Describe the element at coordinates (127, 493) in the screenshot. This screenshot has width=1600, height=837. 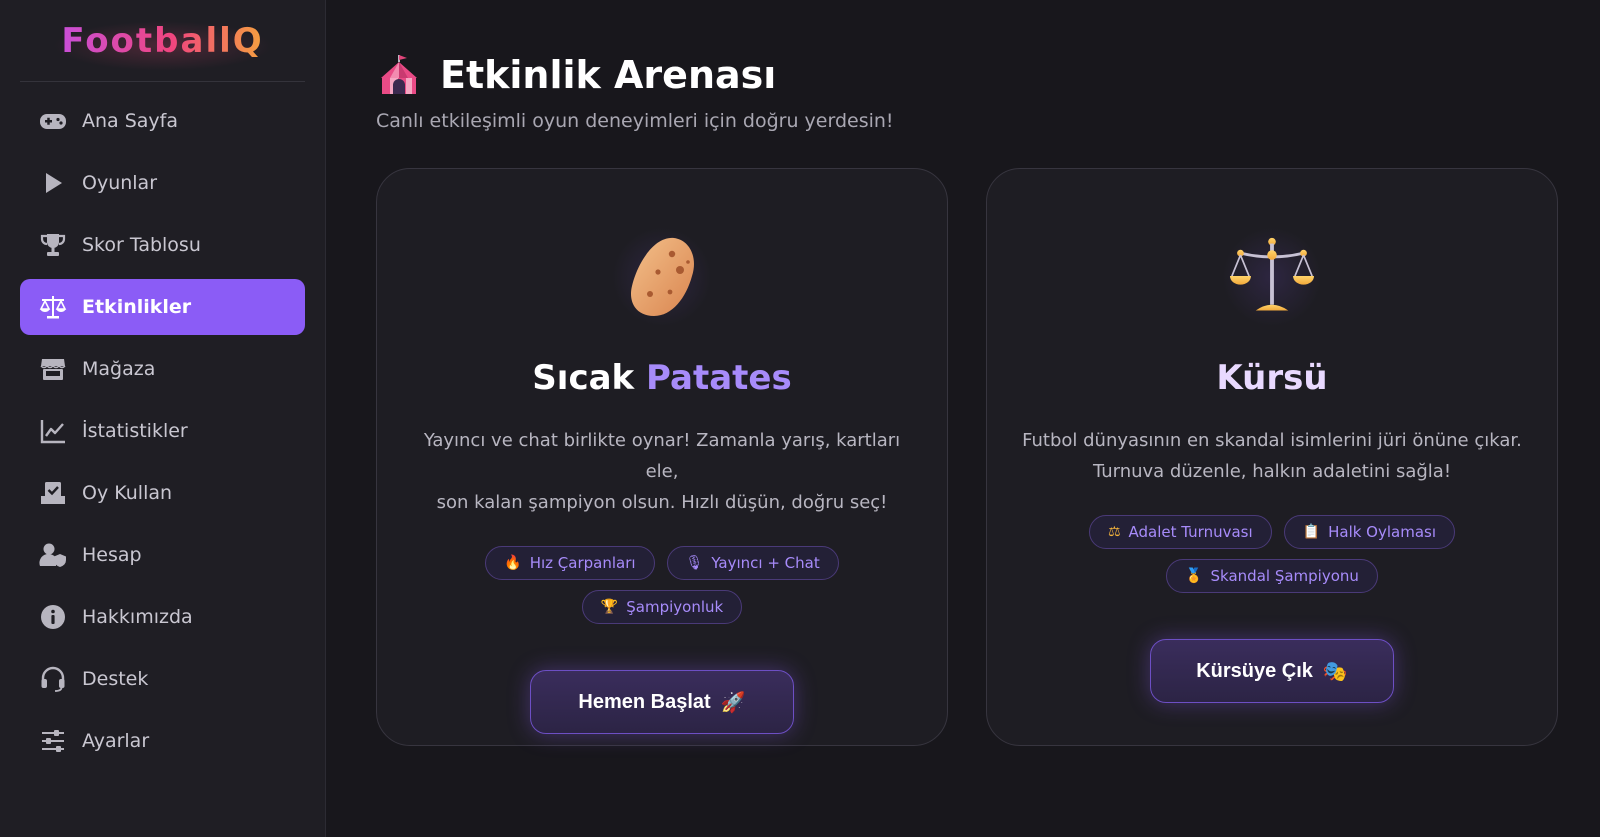
I see `sidebar-item-label: Oy Kullan` at that location.